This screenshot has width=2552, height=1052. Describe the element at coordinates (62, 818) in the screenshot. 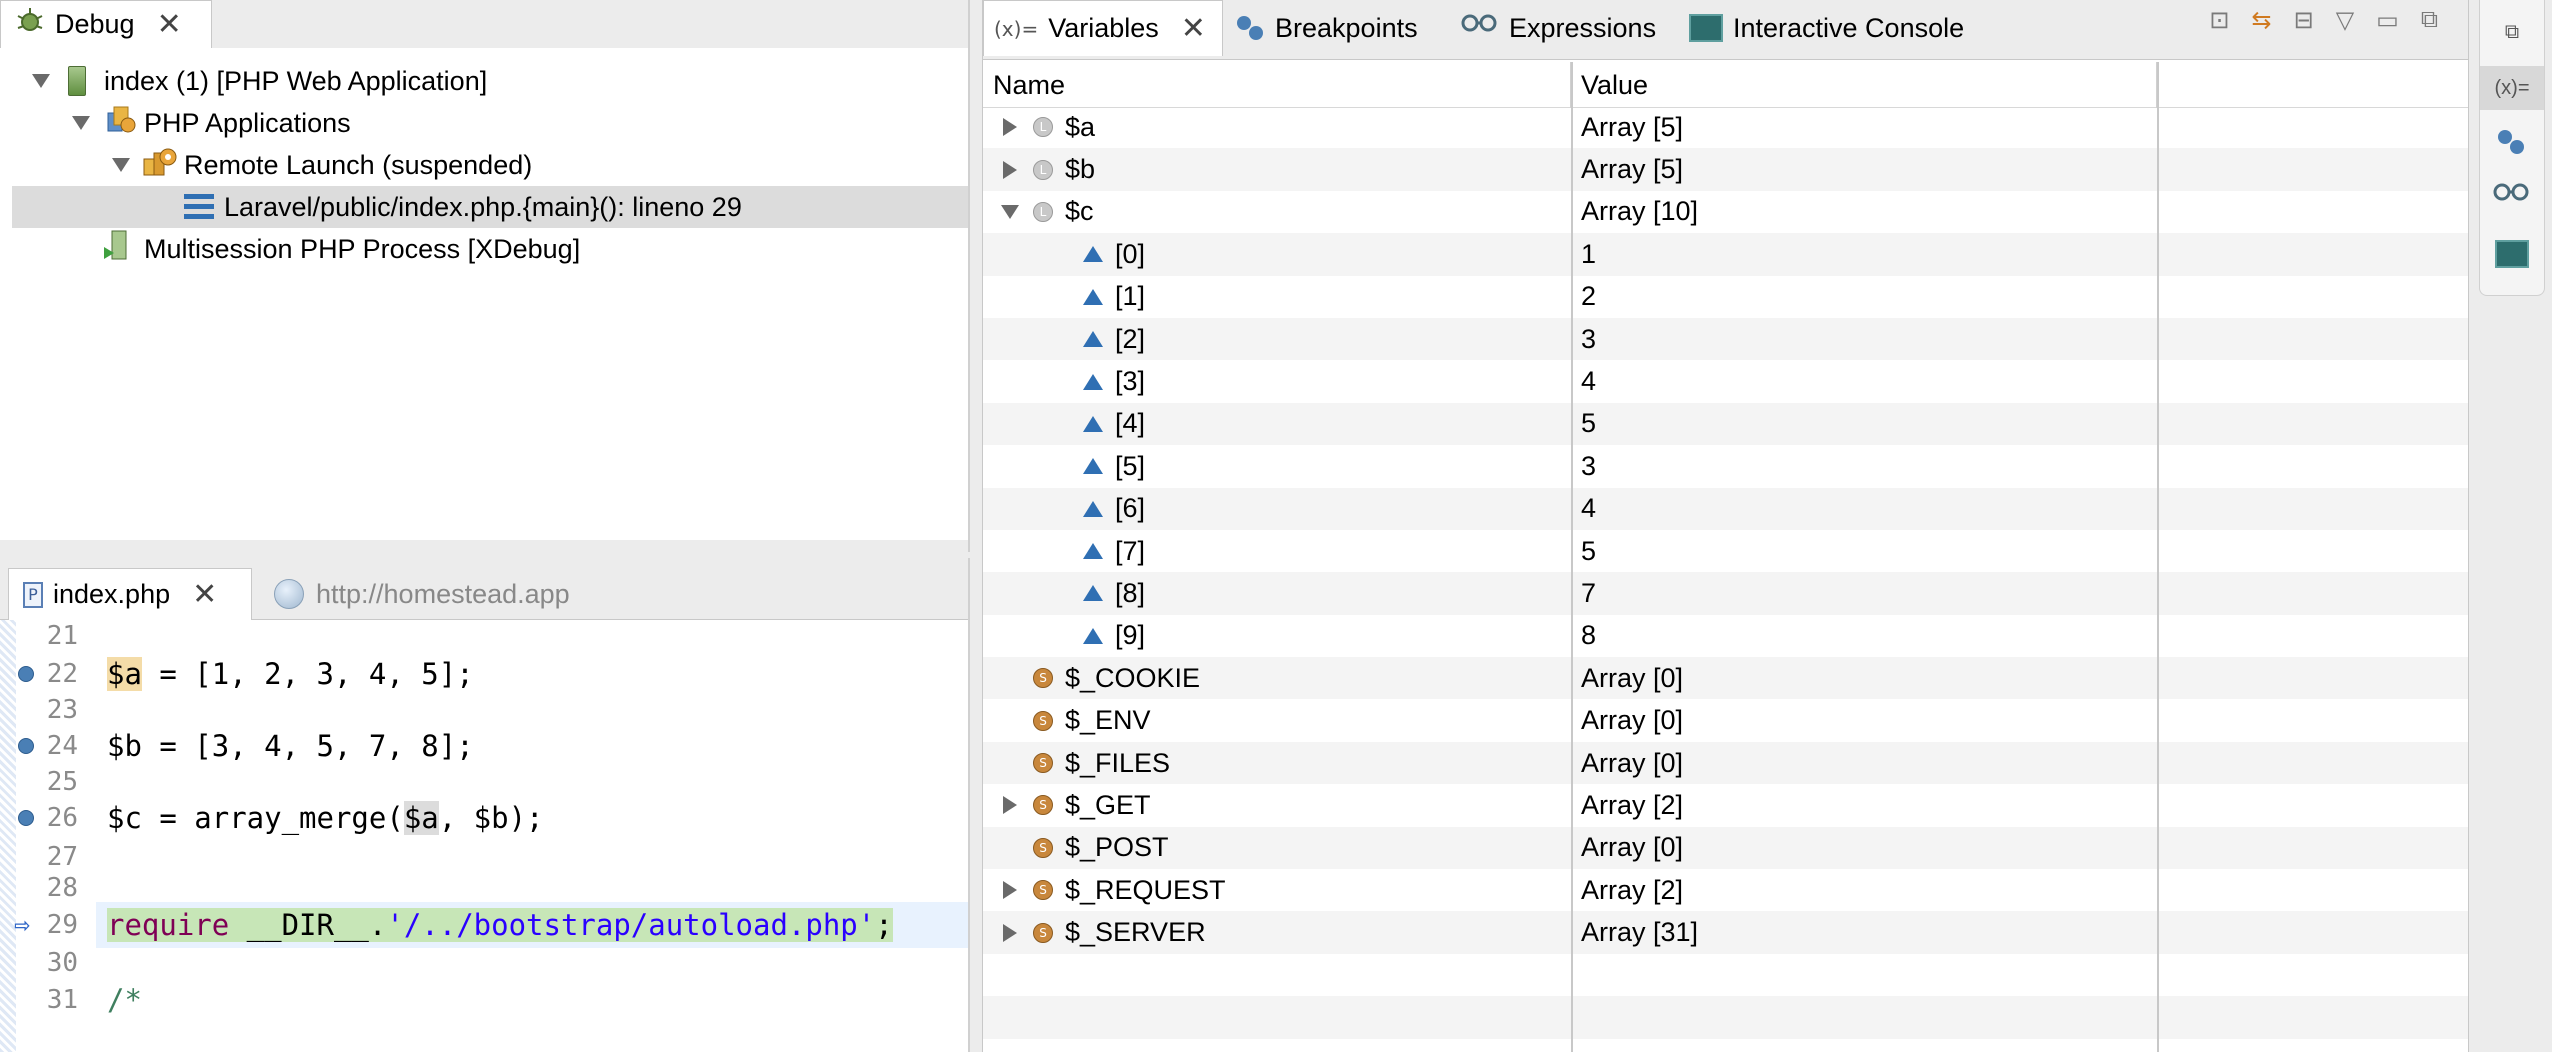

I see `line-number: 26` at that location.